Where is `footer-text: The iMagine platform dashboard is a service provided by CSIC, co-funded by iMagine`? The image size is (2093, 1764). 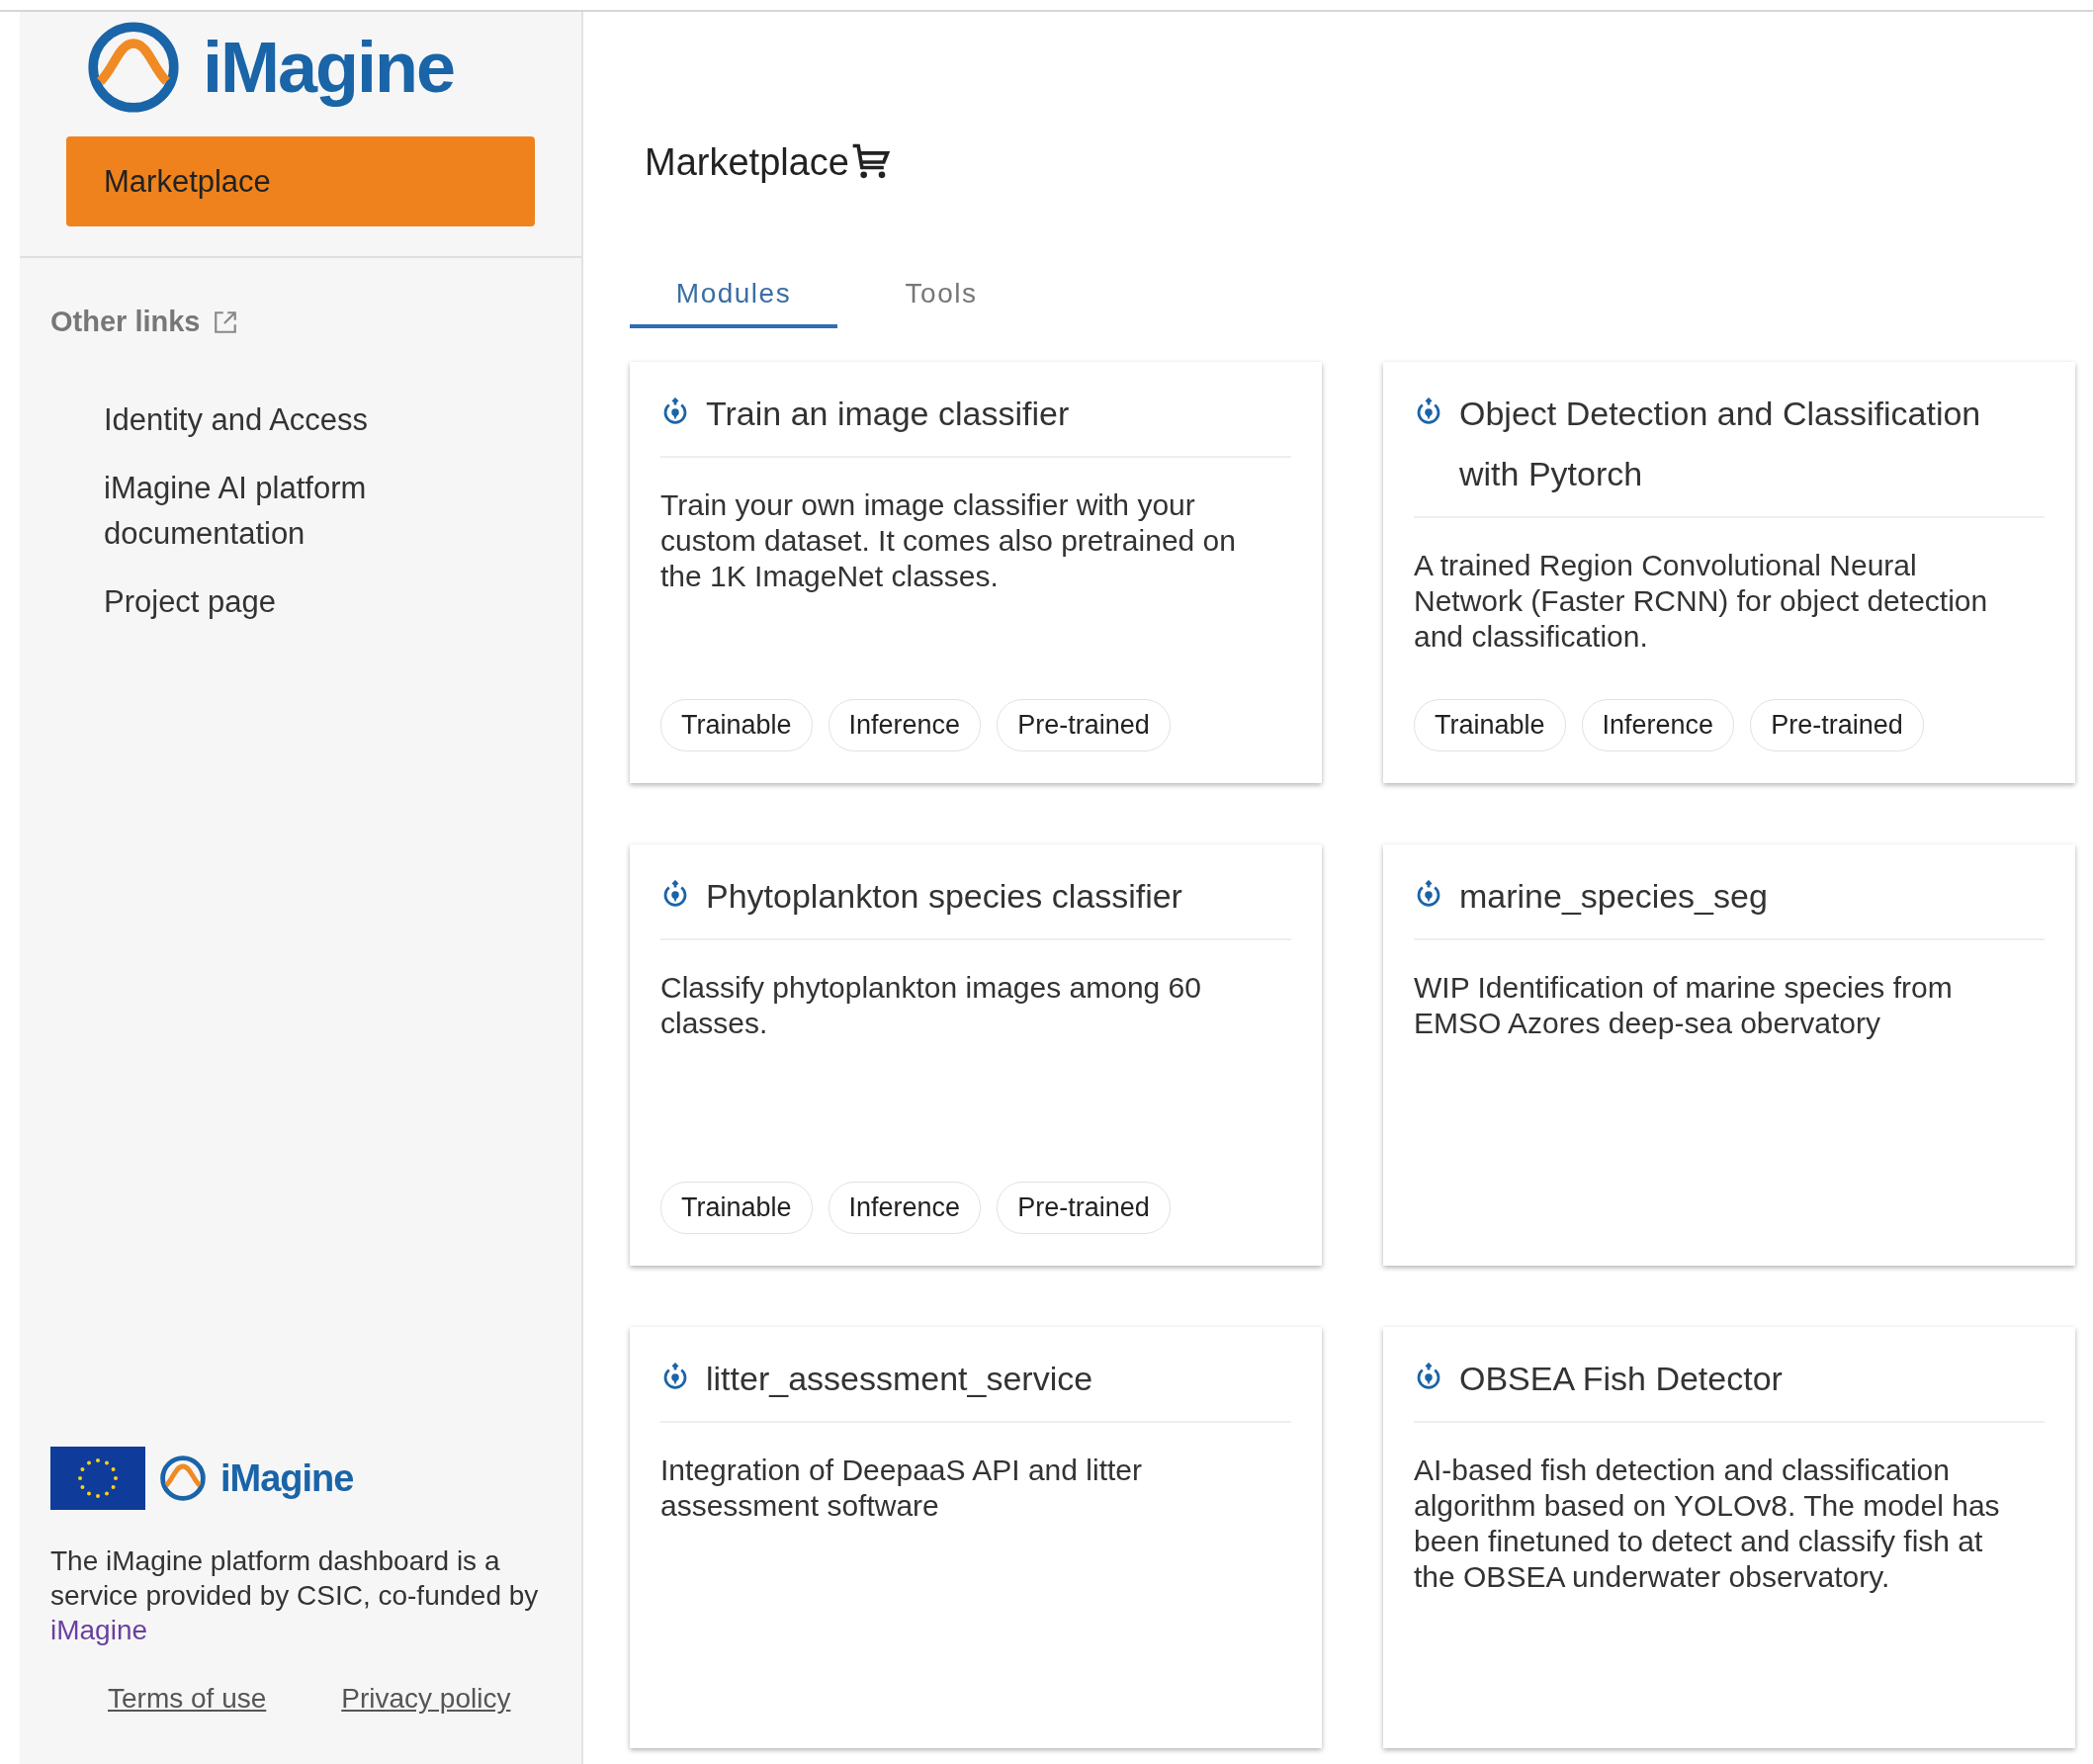 footer-text: The iMagine platform dashboard is a service provided by CSIC, co-funded by iMagine is located at coordinates (295, 1595).